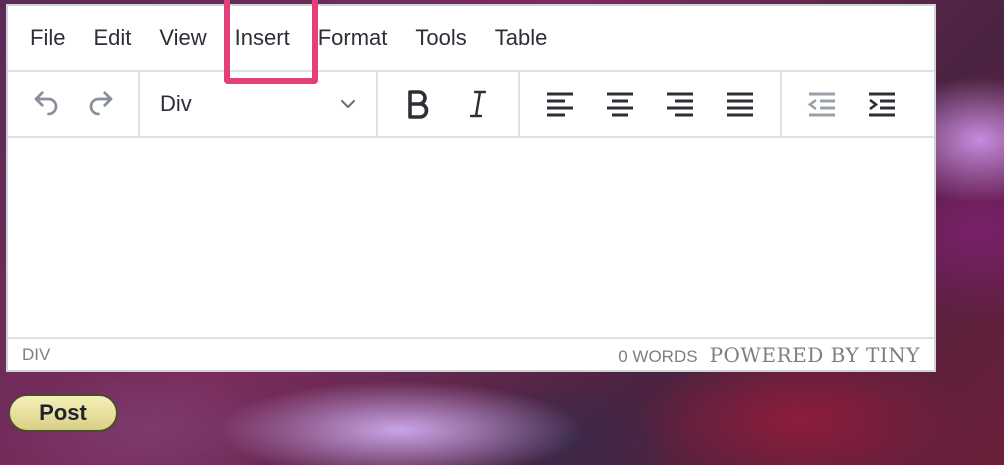 The width and height of the screenshot is (1004, 465). Describe the element at coordinates (262, 38) in the screenshot. I see `menu-insert: Insert` at that location.